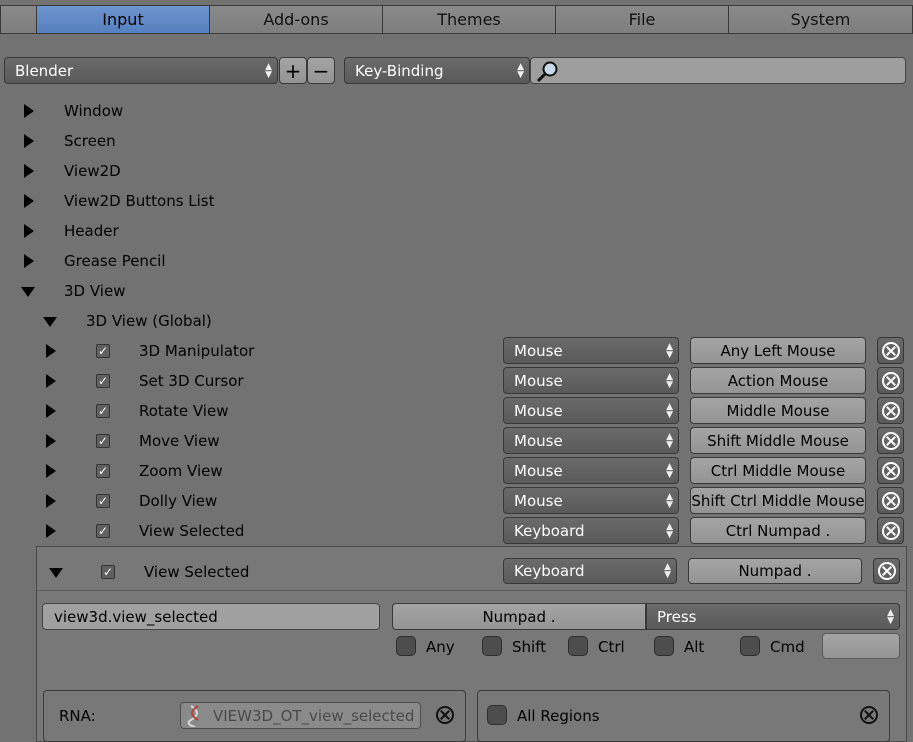 This screenshot has height=742, width=913. Describe the element at coordinates (95, 291) in the screenshot. I see `tree-item-label: 3D View` at that location.